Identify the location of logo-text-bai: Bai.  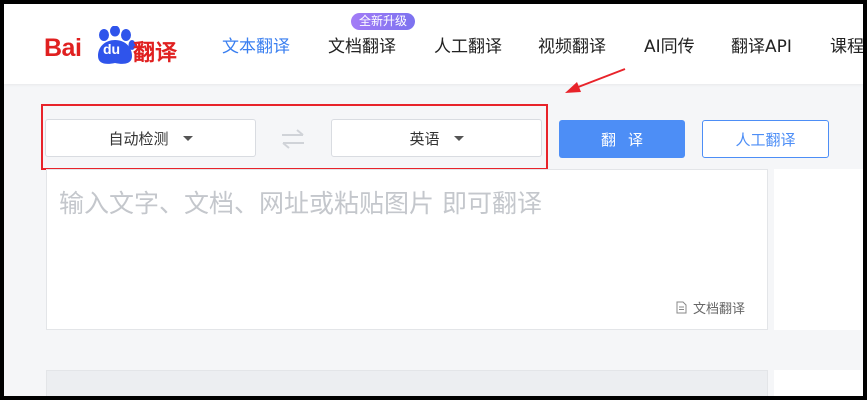
(63, 48).